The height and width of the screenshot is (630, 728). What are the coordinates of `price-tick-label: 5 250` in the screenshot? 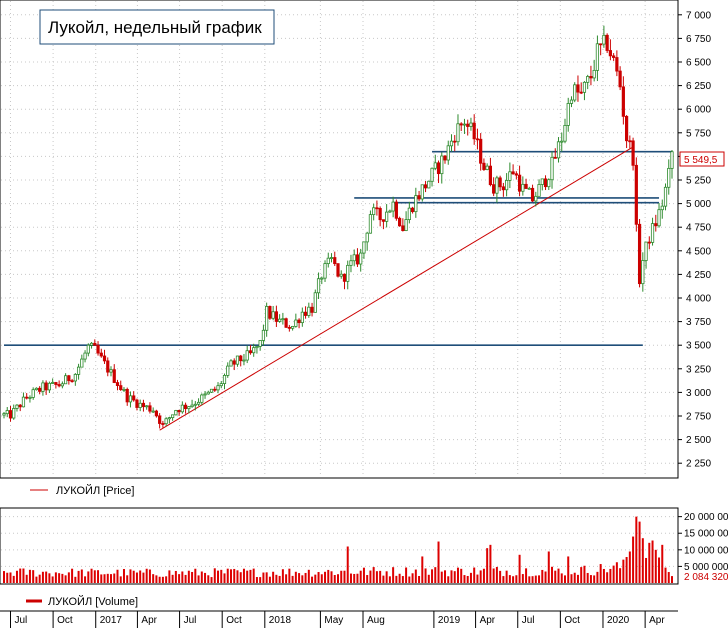 It's located at (698, 181).